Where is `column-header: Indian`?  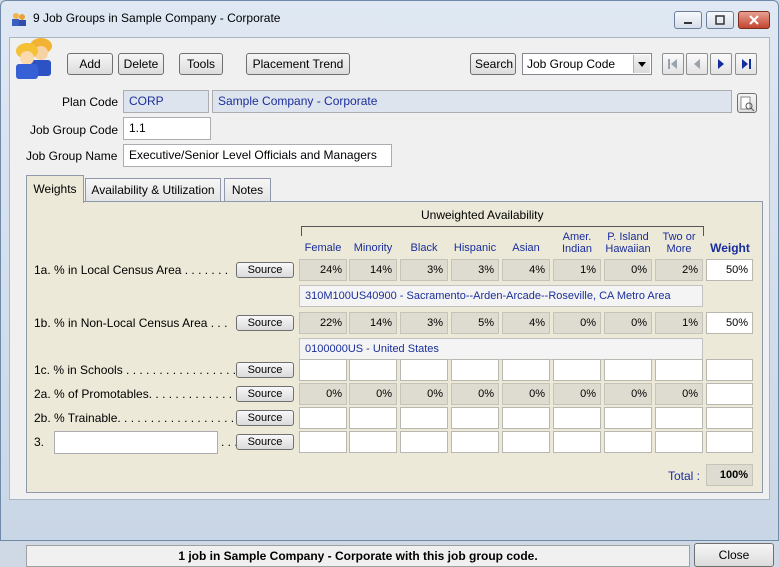 column-header: Indian is located at coordinates (577, 249).